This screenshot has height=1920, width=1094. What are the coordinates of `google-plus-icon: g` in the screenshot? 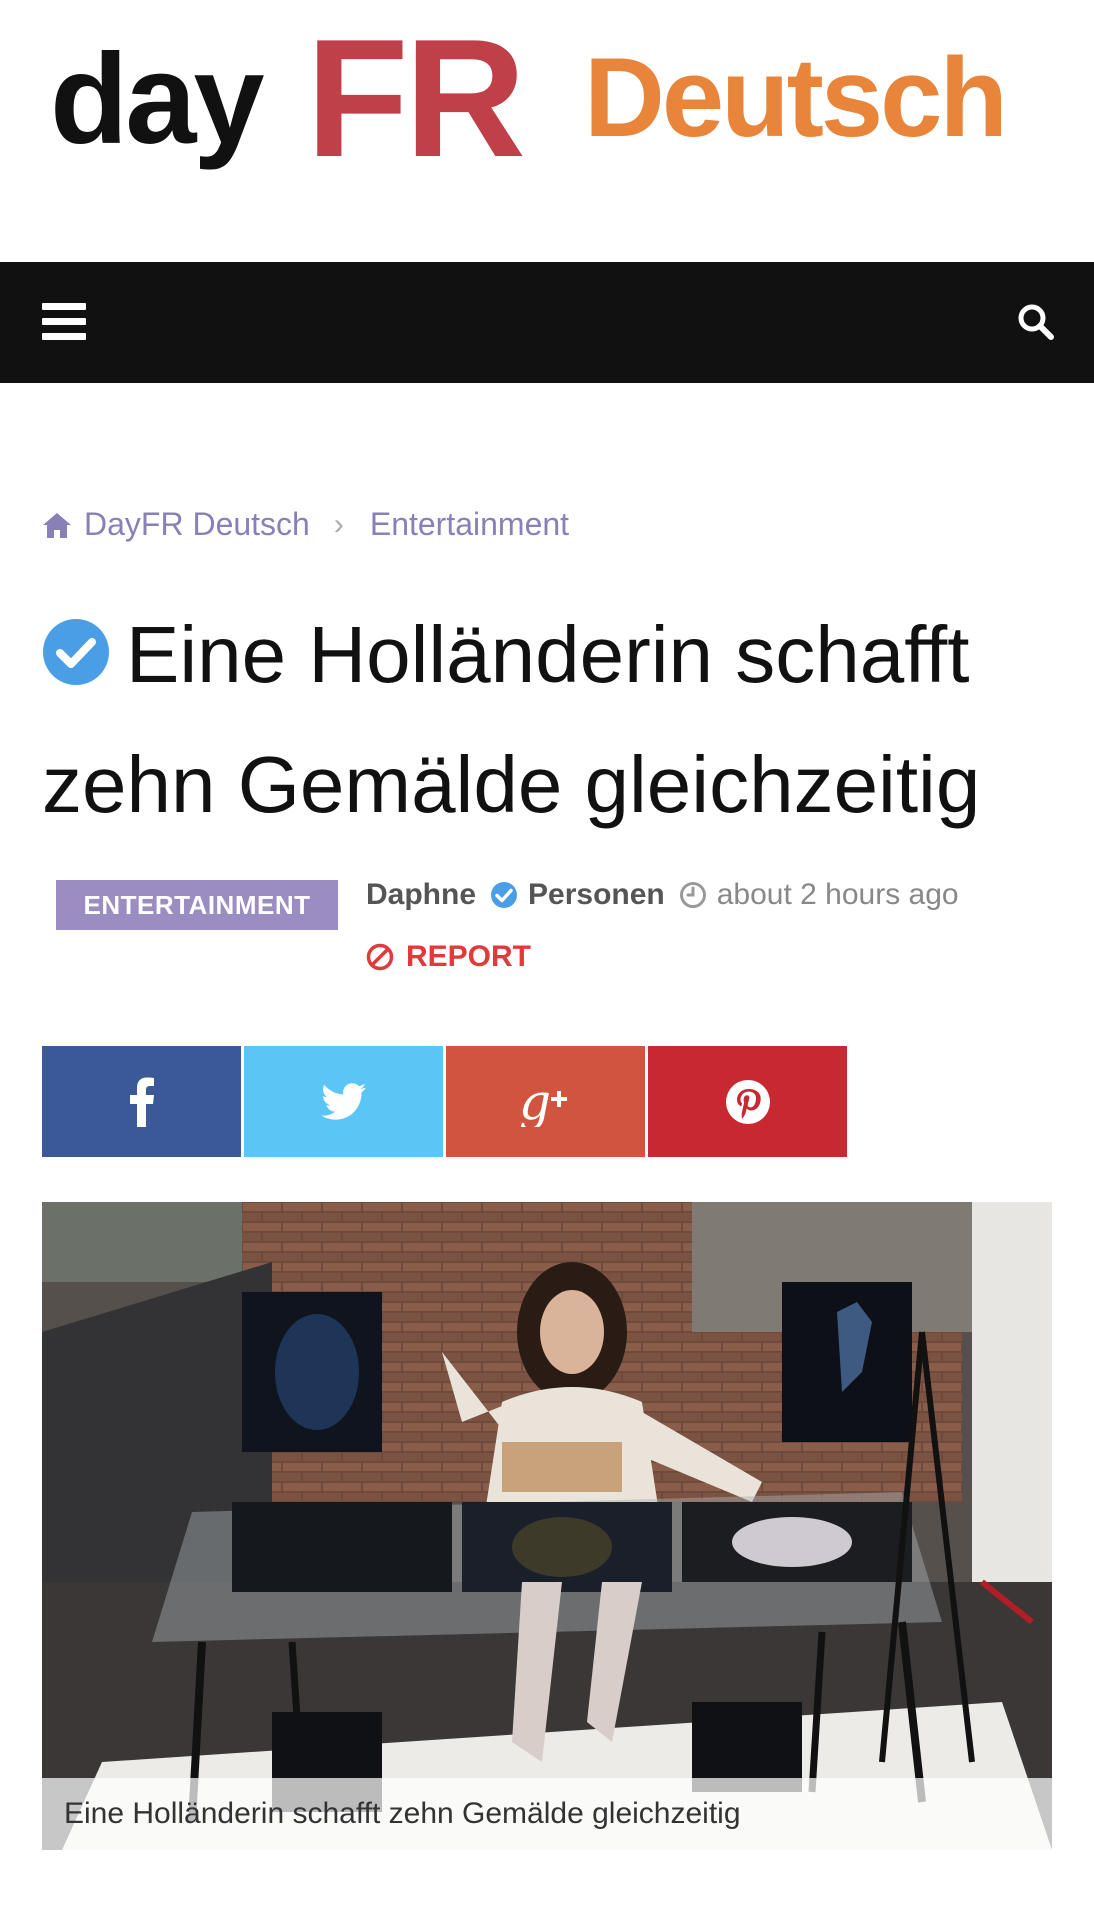 It's located at (543, 1102).